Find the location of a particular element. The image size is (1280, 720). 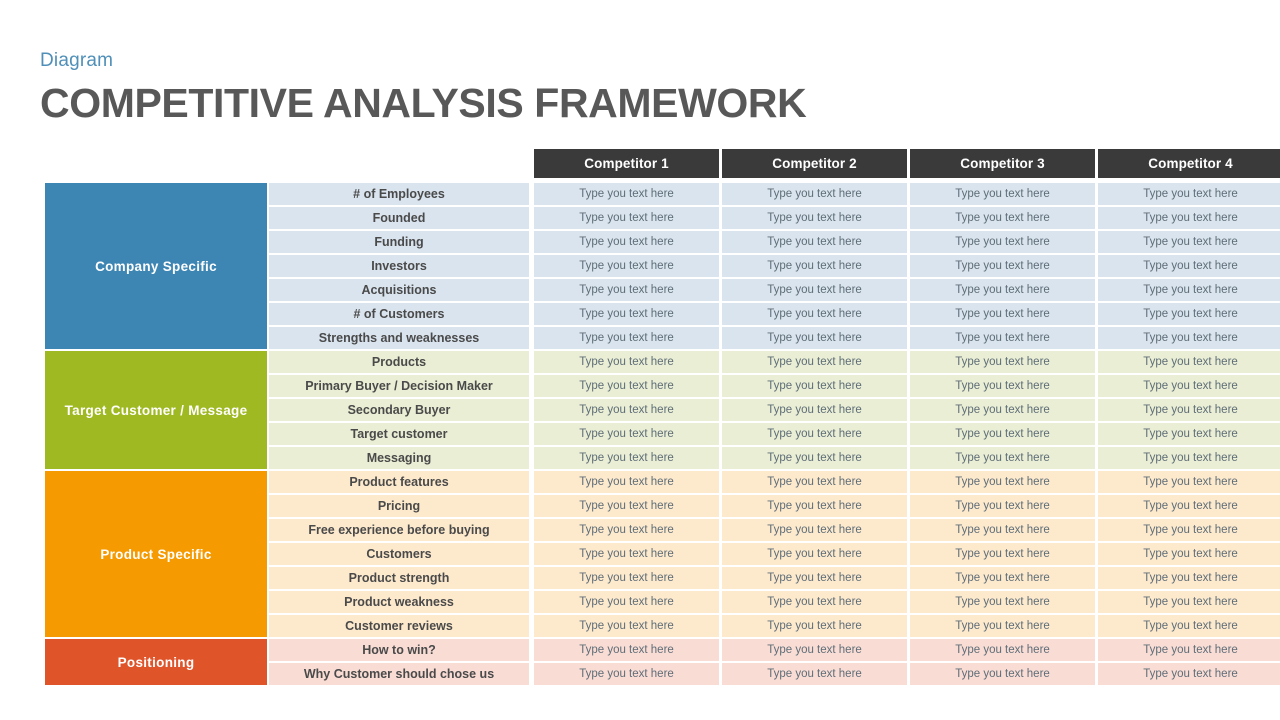

attribute-label: Pricing is located at coordinates (399, 506).